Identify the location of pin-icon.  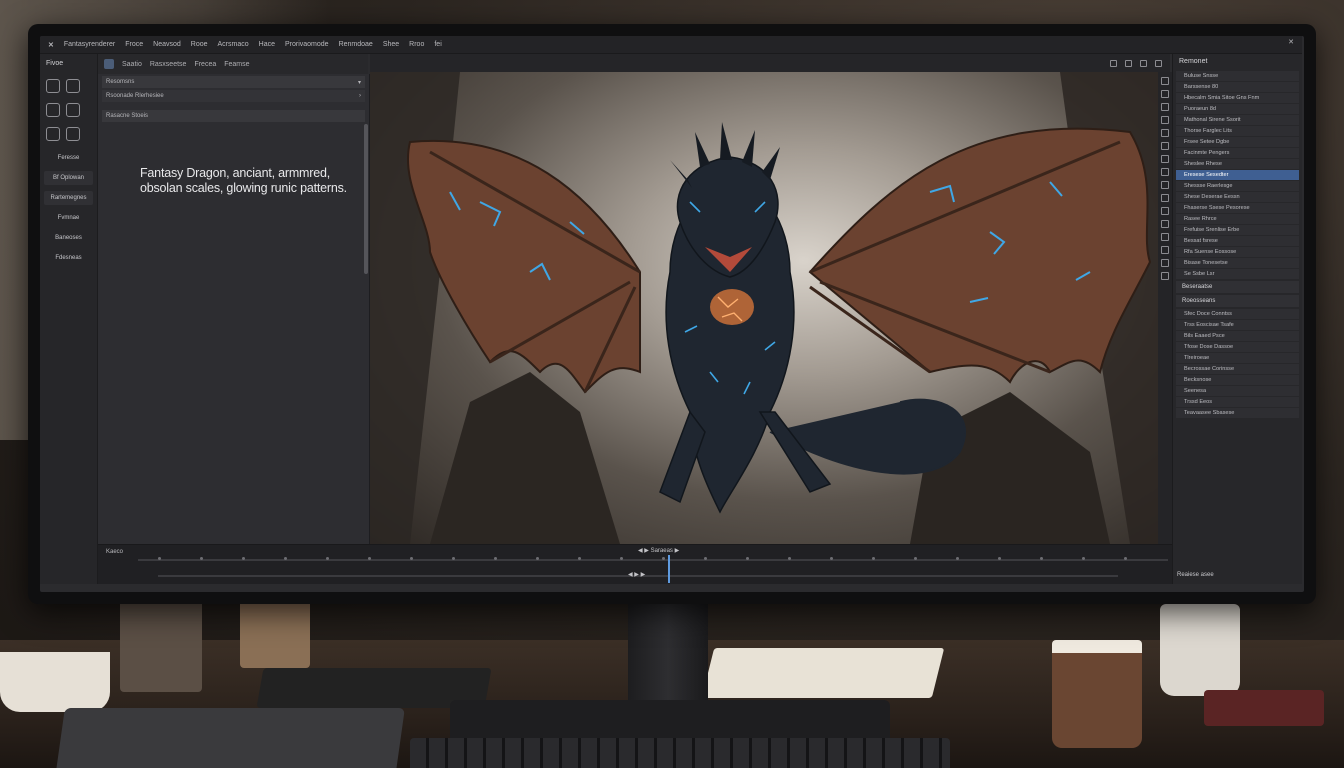
(1165, 237).